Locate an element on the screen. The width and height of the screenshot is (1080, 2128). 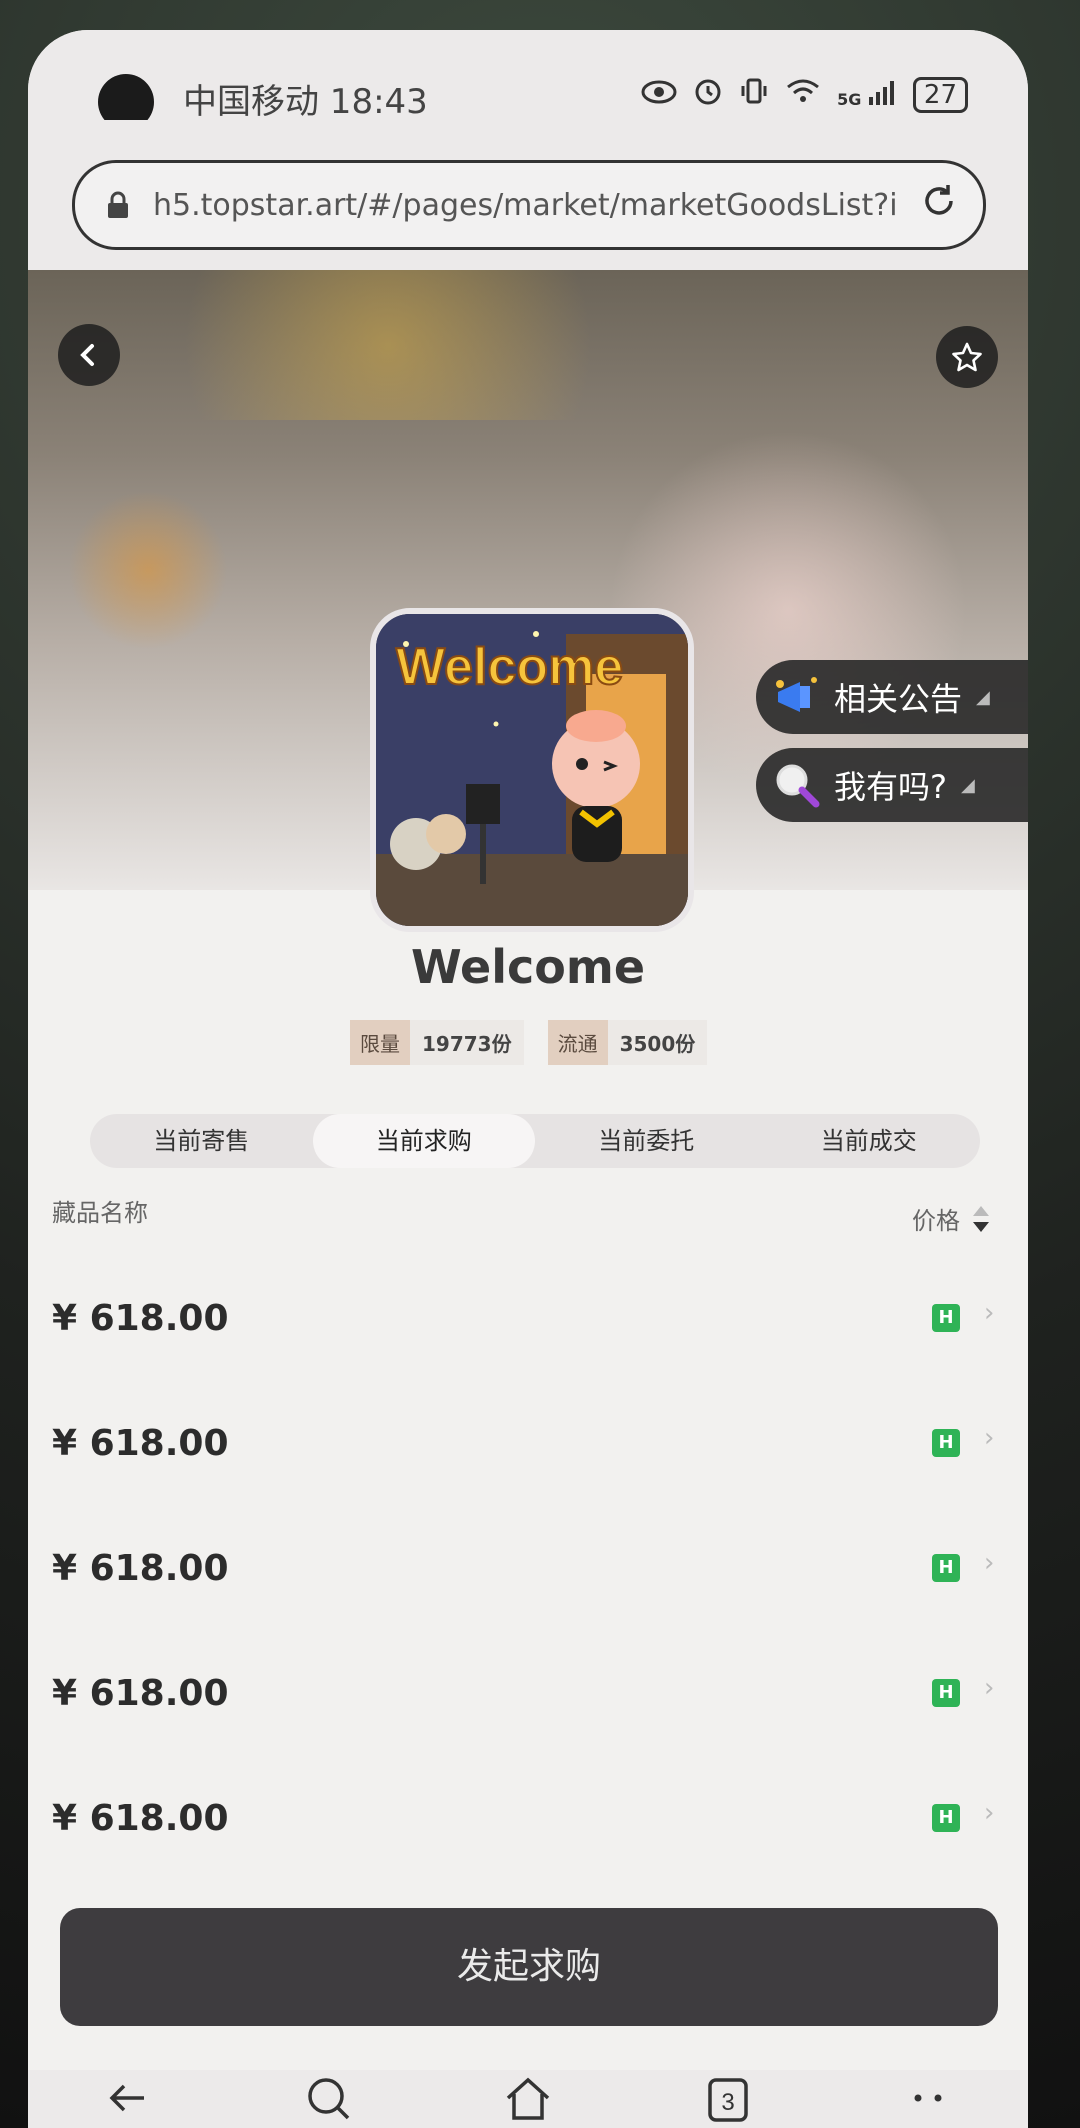
collection-artwork: Welcome is located at coordinates (532, 770).